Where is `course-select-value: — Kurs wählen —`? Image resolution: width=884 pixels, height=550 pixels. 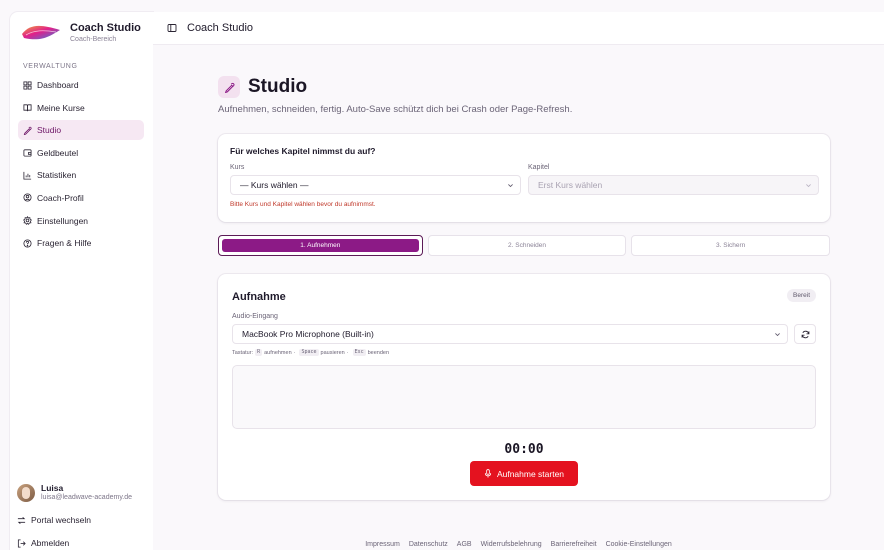
course-select-value: — Kurs wählen — is located at coordinates (274, 185).